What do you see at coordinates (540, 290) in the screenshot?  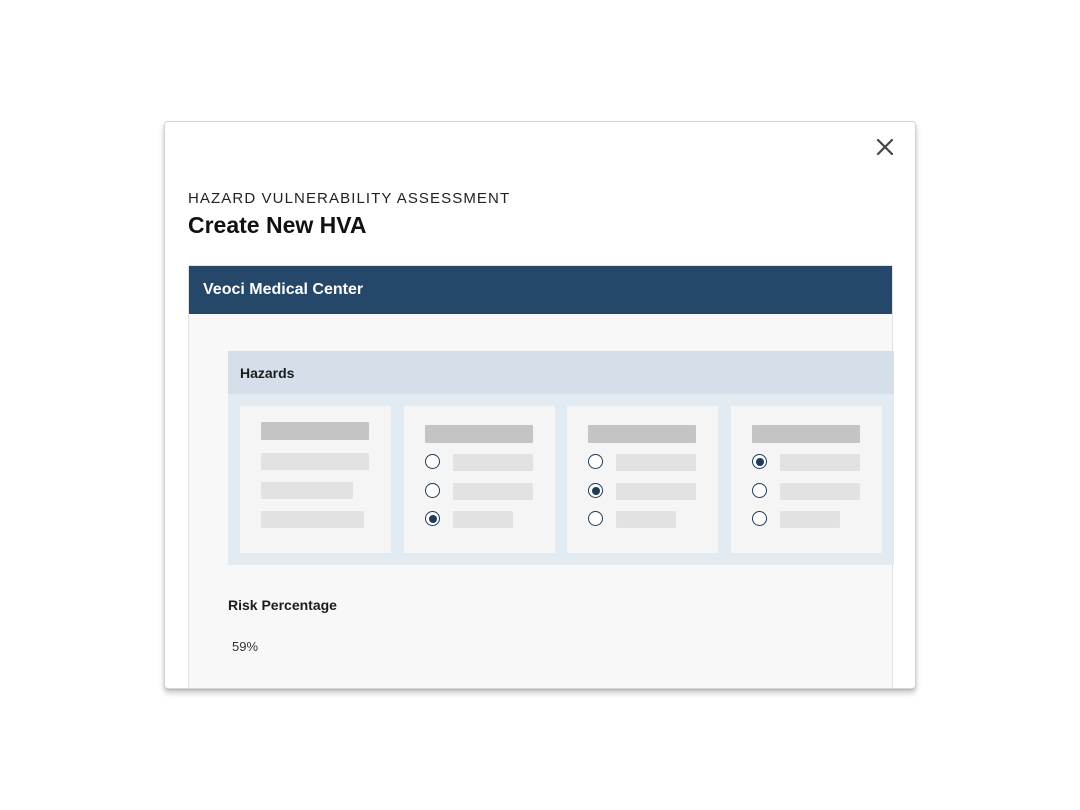 I see `organization-header: Veoci Medical Center` at bounding box center [540, 290].